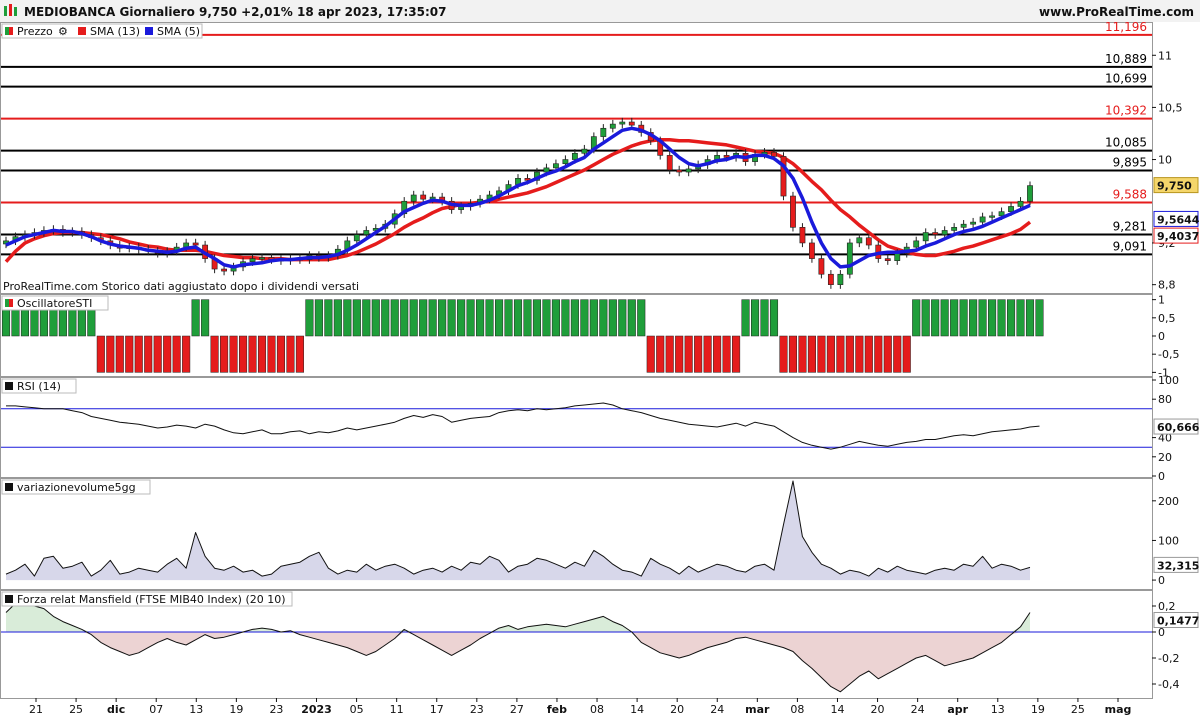 This screenshot has height=720, width=1200. What do you see at coordinates (1116, 12) in the screenshot?
I see `site-link: www.ProRealTime.com` at bounding box center [1116, 12].